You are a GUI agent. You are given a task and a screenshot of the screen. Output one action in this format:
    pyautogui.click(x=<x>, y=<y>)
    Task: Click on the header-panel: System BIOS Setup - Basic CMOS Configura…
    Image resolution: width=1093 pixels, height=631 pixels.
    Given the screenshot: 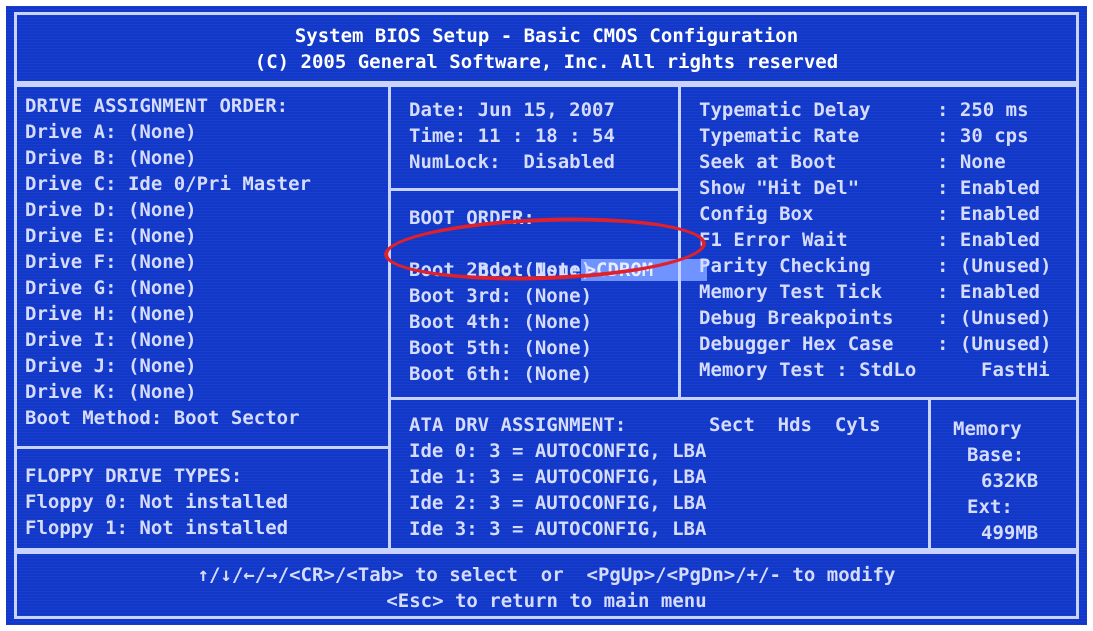 What is the action you would take?
    pyautogui.click(x=546, y=48)
    